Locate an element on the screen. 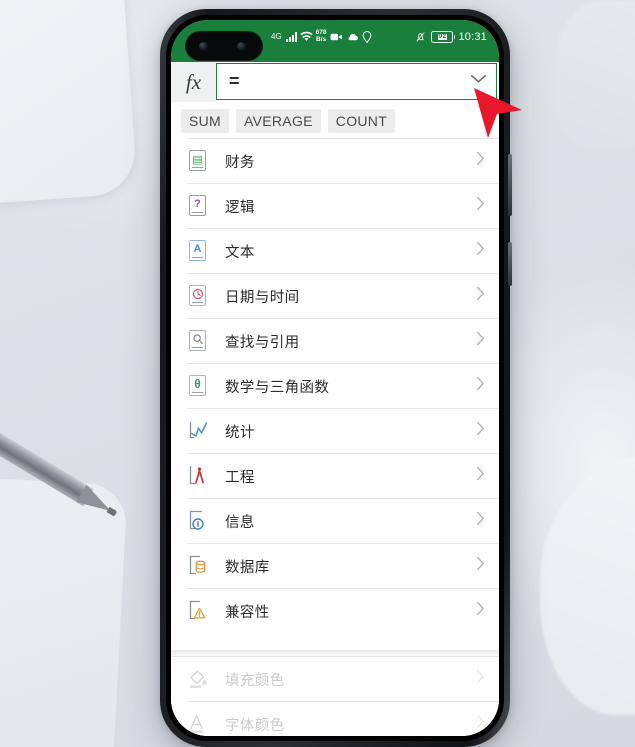  list-item-label: 查找与引用 is located at coordinates (262, 342).